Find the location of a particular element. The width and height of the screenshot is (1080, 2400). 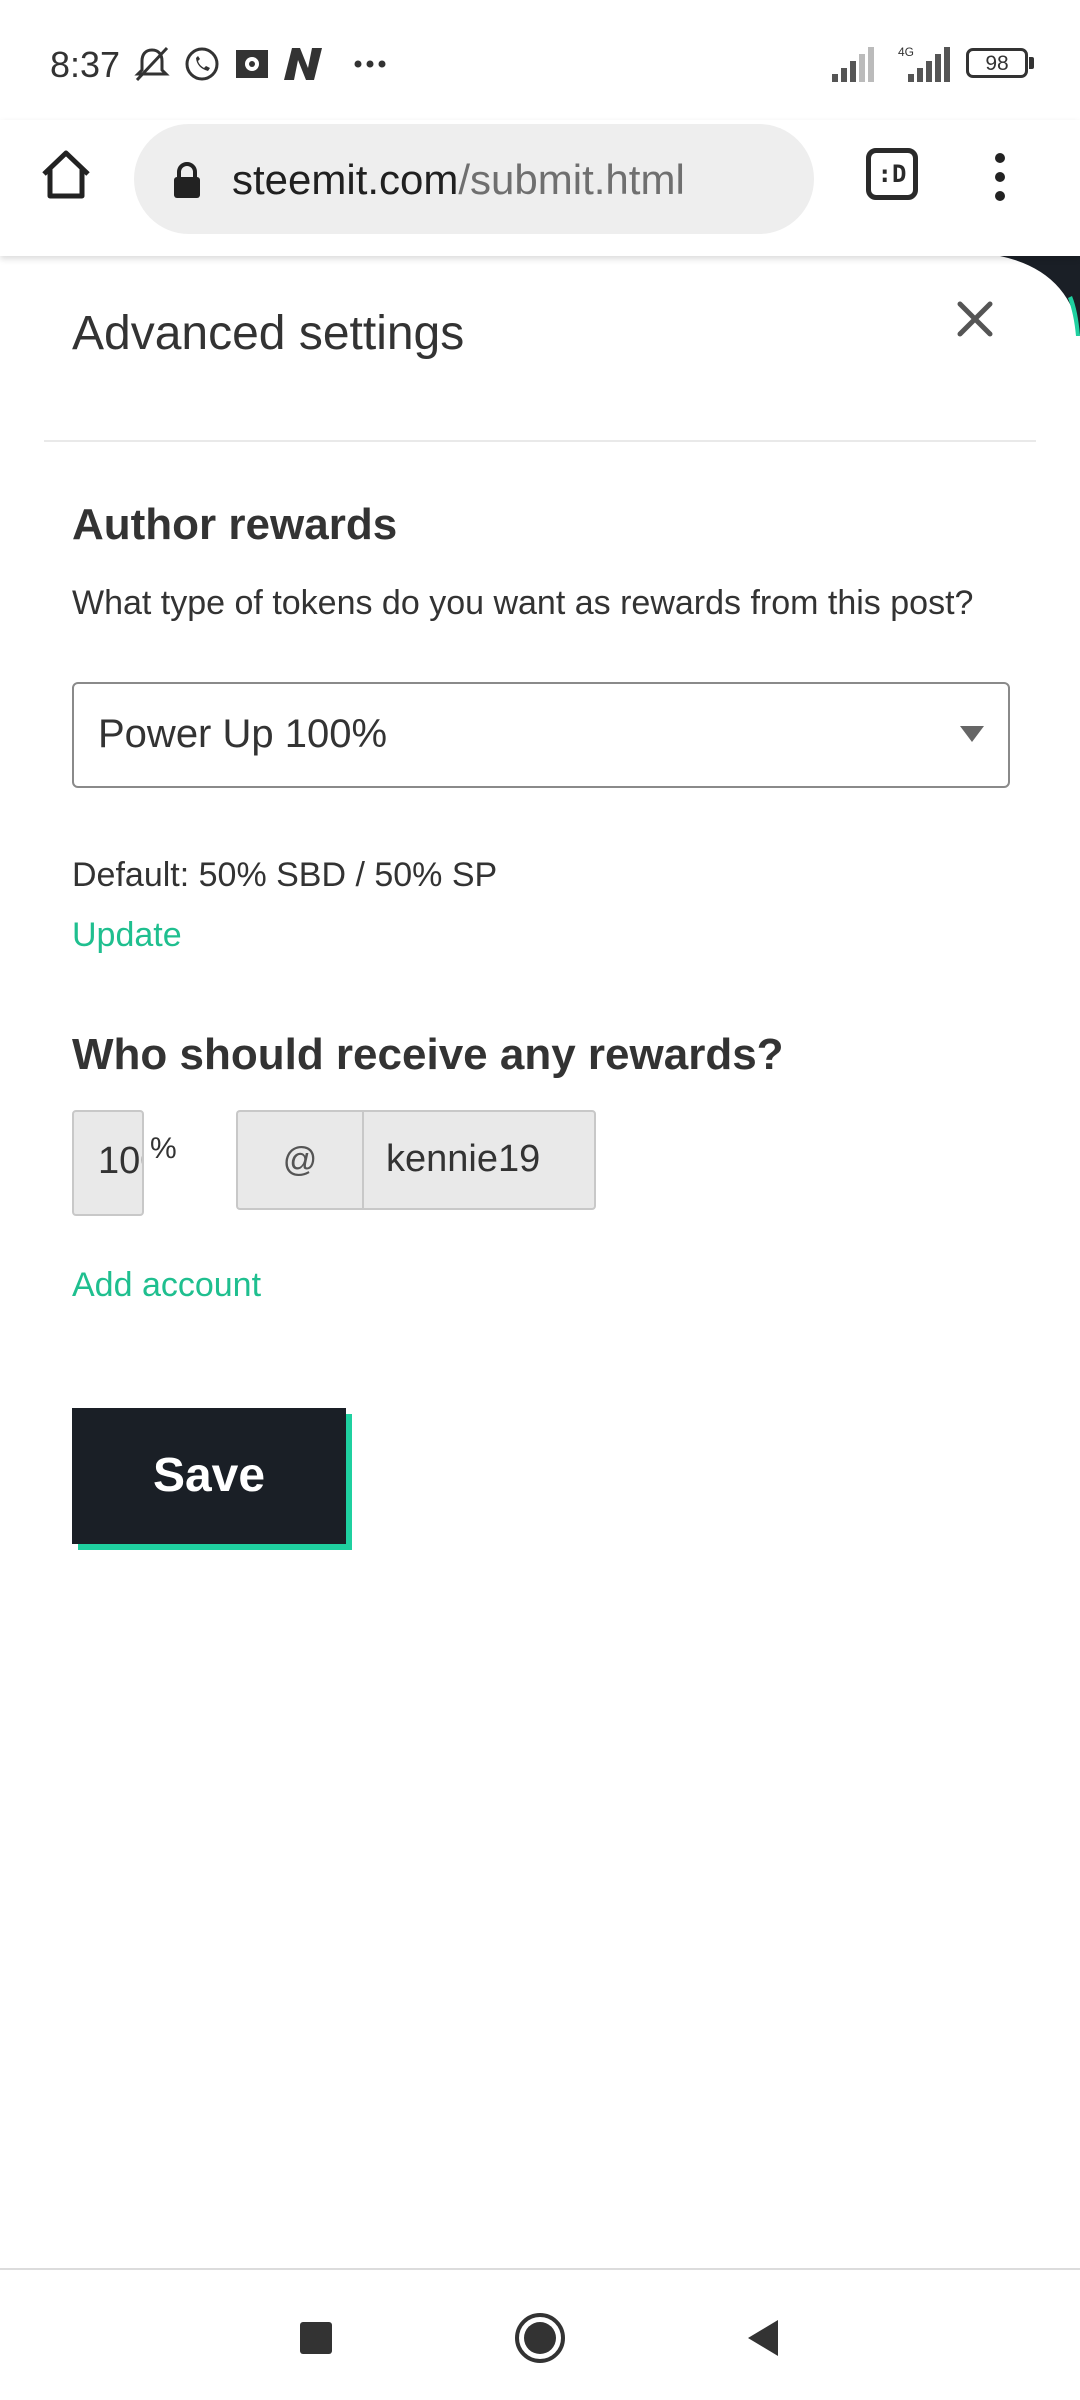

url-domain: steemit.com is located at coordinates (345, 179).